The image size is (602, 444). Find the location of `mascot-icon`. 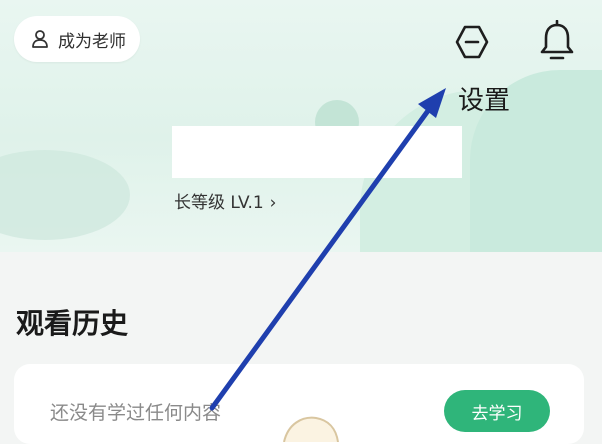

mascot-icon is located at coordinates (311, 429).